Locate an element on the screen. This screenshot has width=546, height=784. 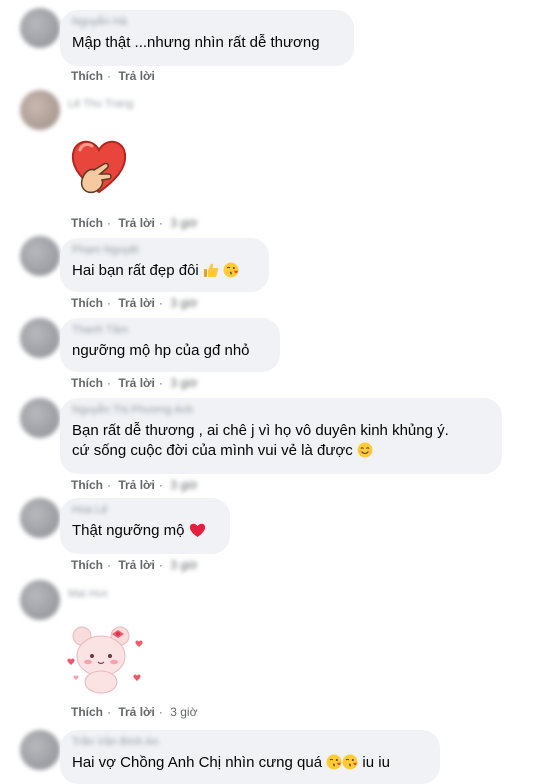
commenter-name: Hoa Lê is located at coordinates (145, 511).